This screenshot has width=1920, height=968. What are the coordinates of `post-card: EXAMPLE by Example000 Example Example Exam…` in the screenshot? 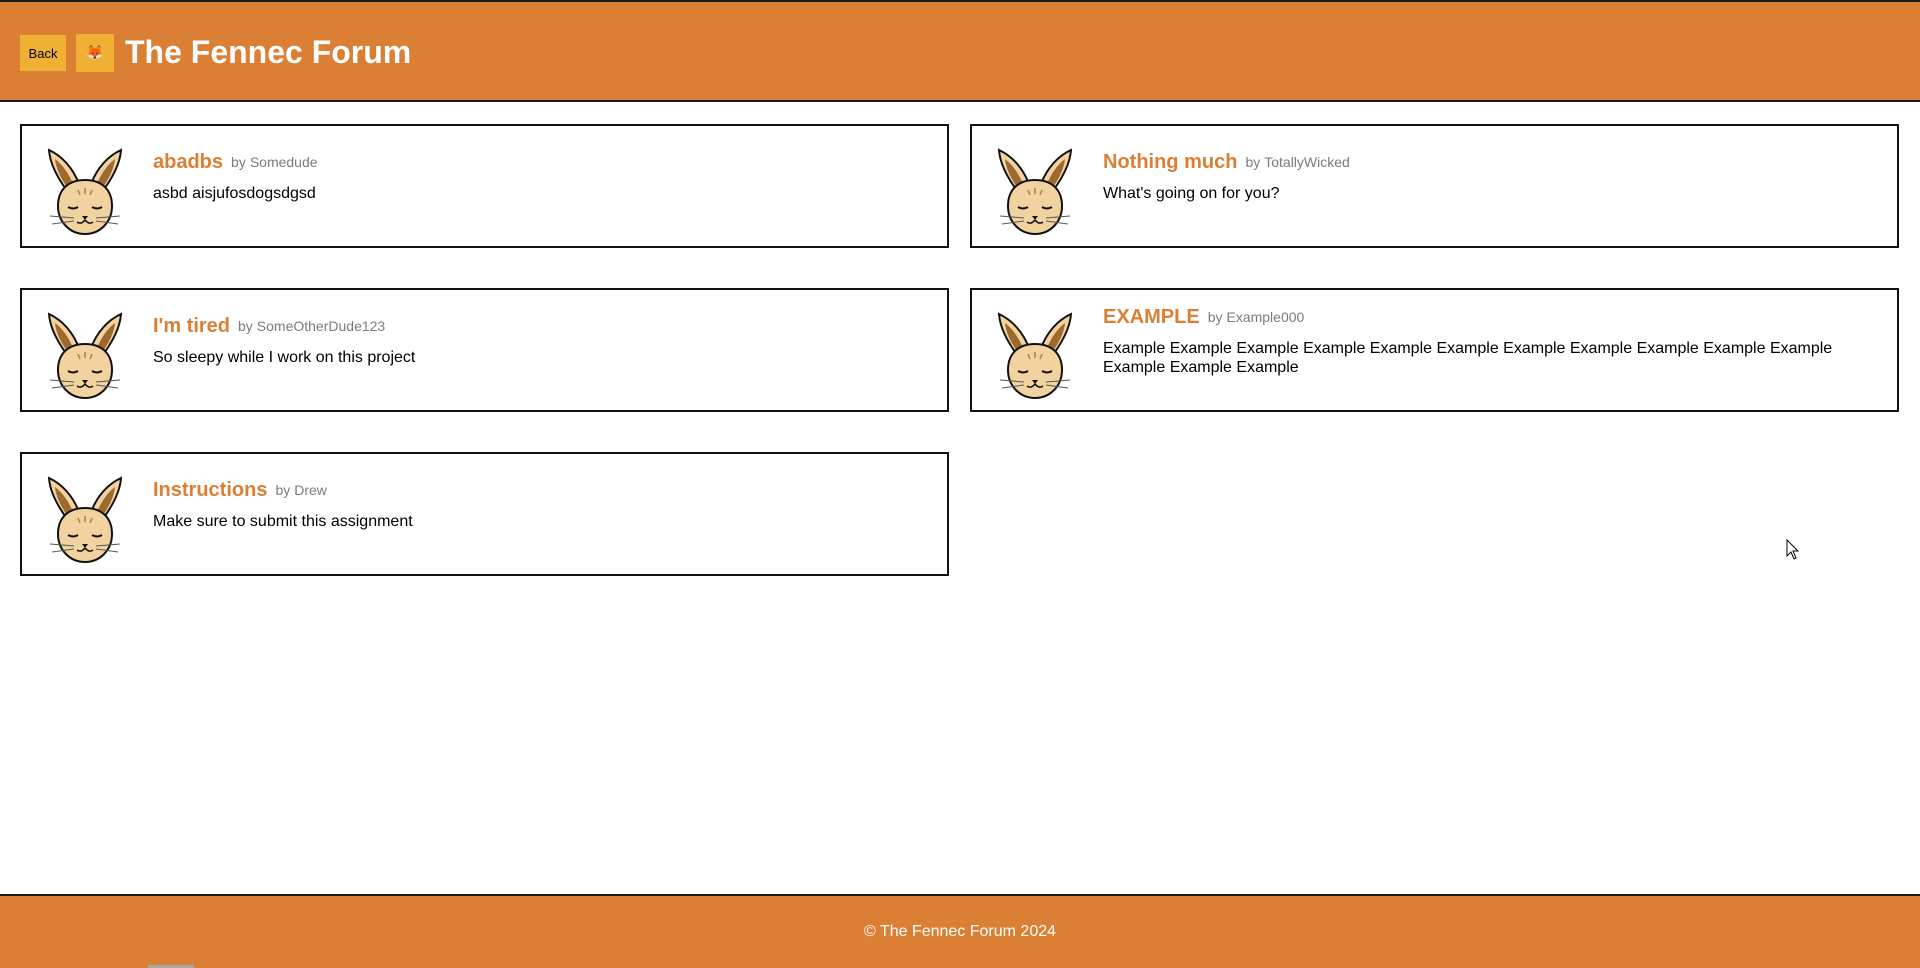 It's located at (1434, 350).